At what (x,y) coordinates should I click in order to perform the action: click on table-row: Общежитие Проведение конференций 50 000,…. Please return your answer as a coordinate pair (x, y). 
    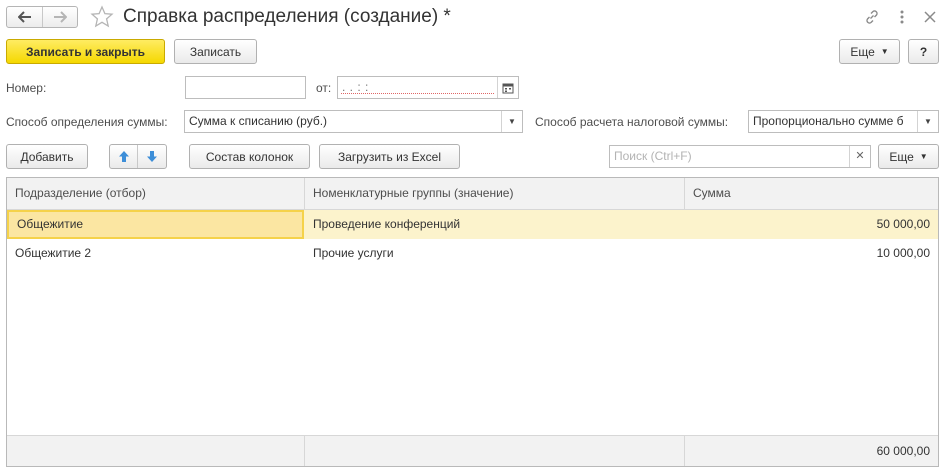
    Looking at the image, I should click on (472, 224).